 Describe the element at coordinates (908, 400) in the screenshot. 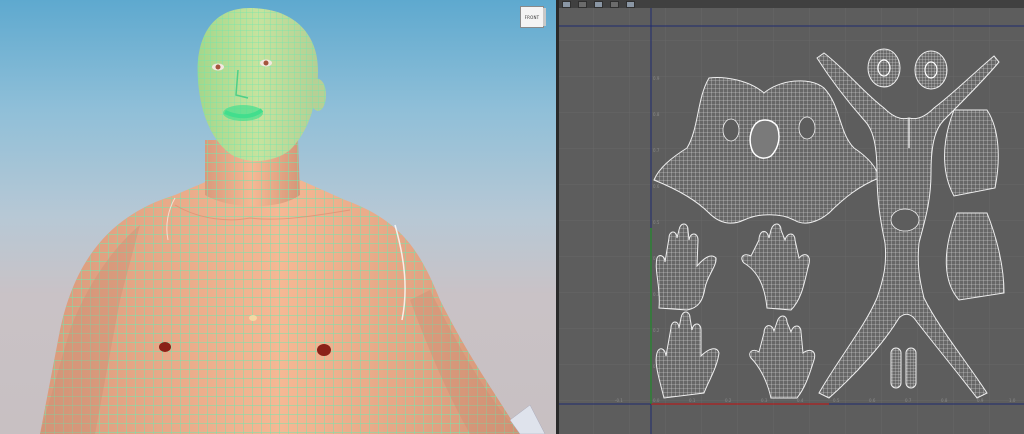

I see `tick-x-8: 0.7` at that location.